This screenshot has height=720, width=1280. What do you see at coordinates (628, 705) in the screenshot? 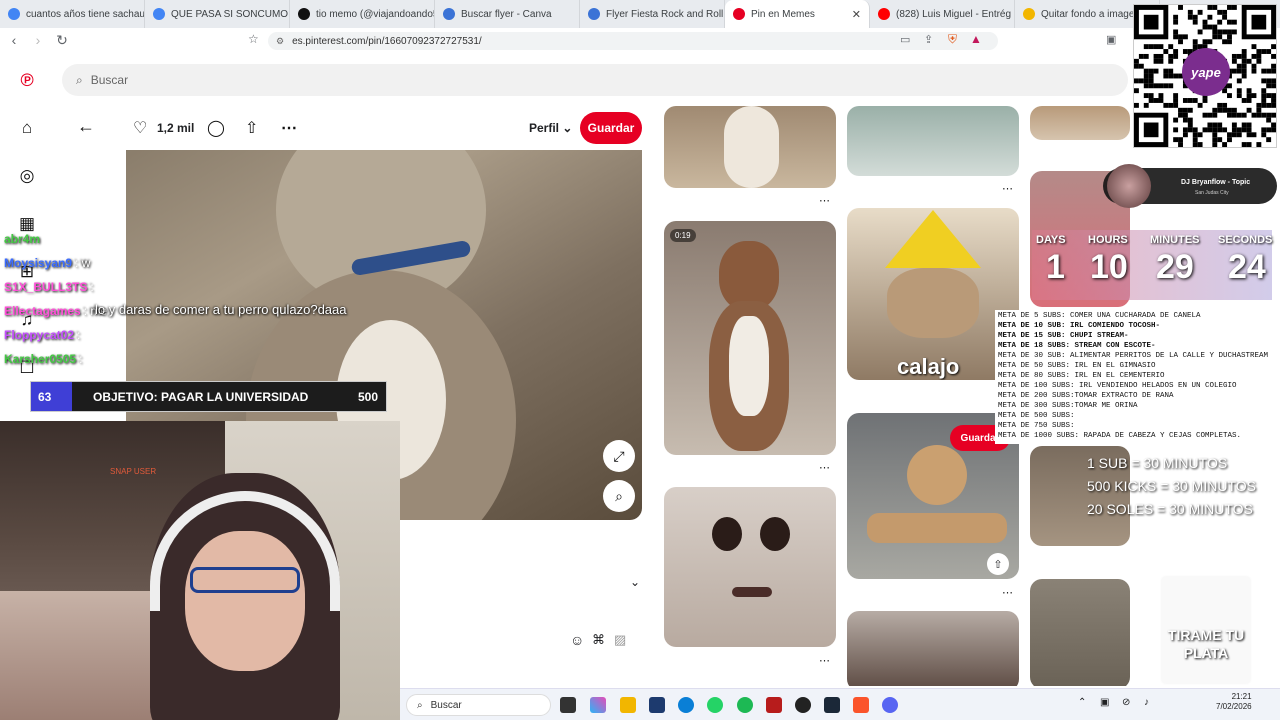
I see `file-explorer-icon` at bounding box center [628, 705].